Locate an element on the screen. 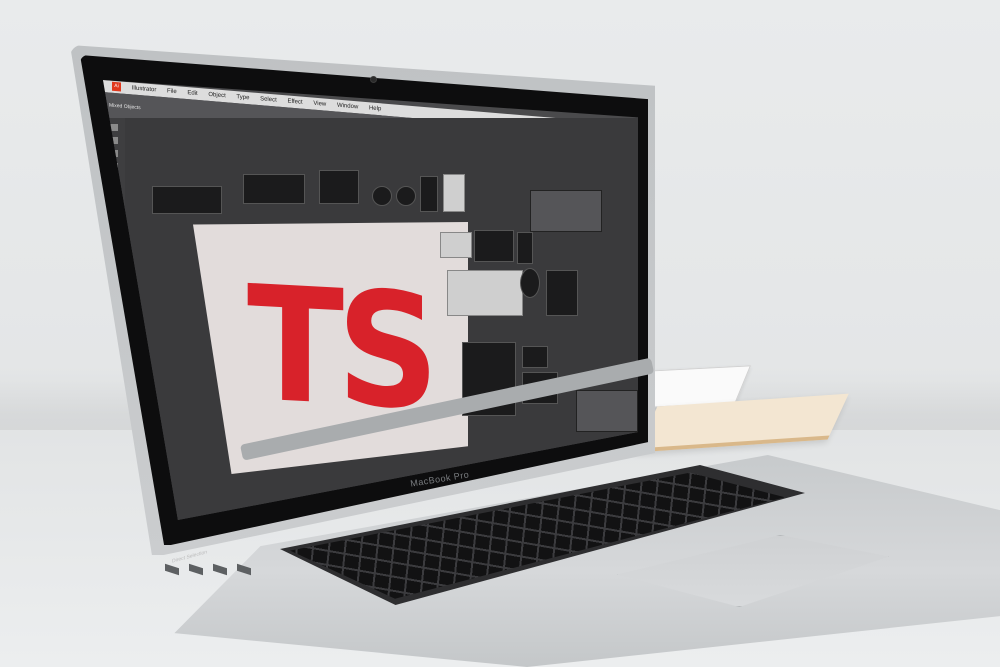 The height and width of the screenshot is (667, 1000). ipod-object is located at coordinates (454, 193).